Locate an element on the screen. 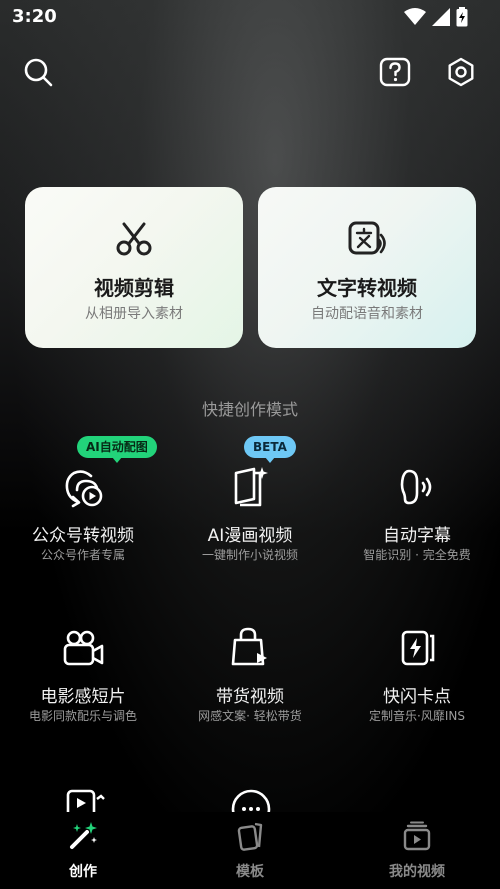  mode-flash-beat: 快闪卡点 定制音乐·风靡INS is located at coordinates (417, 681).